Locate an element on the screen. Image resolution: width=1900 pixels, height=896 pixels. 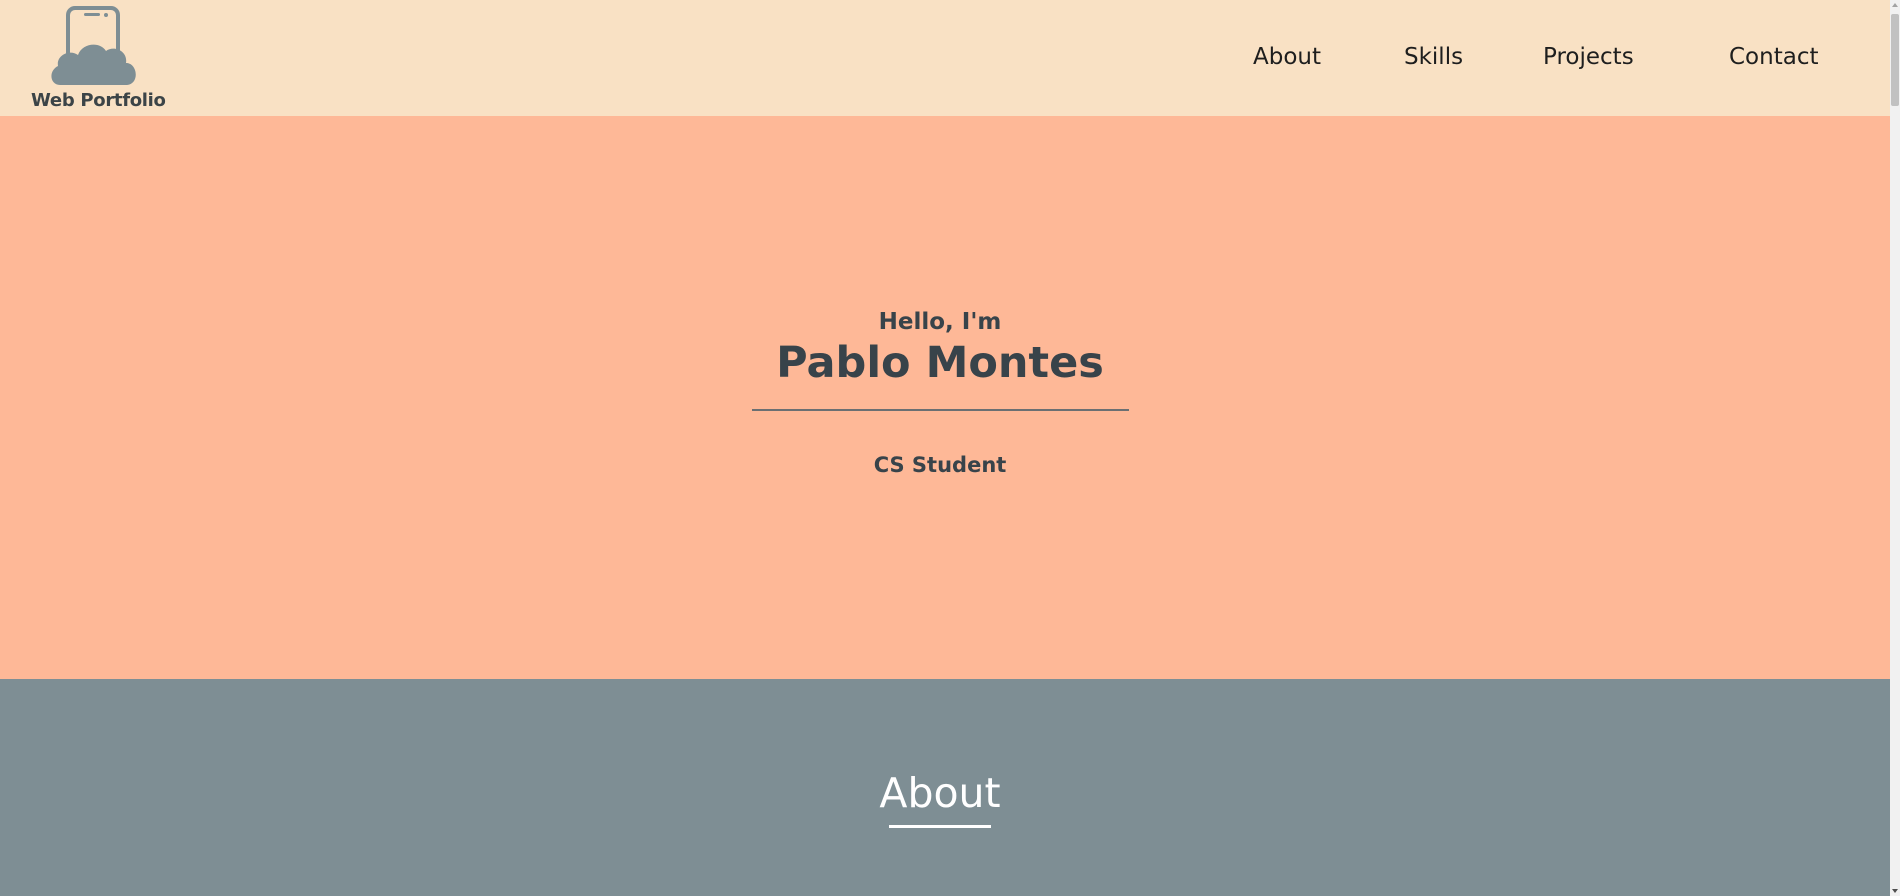
hero-role: CS Student is located at coordinates (940, 465).